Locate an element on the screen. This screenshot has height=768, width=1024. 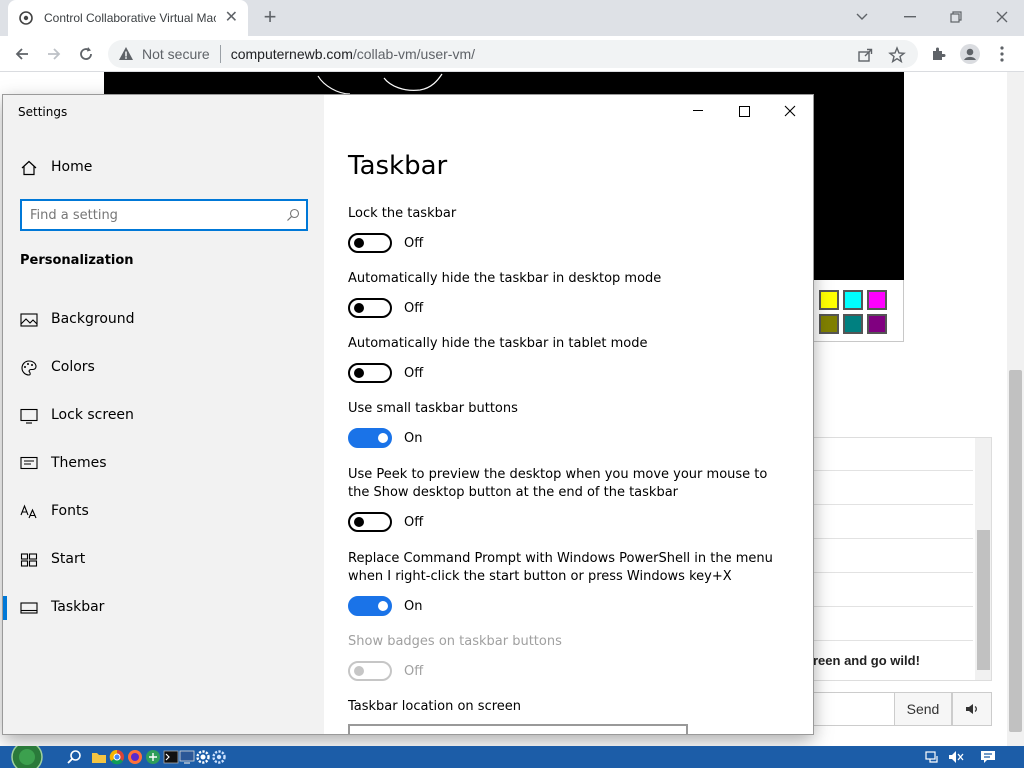
browser-menu-button is located at coordinates (1002, 54).